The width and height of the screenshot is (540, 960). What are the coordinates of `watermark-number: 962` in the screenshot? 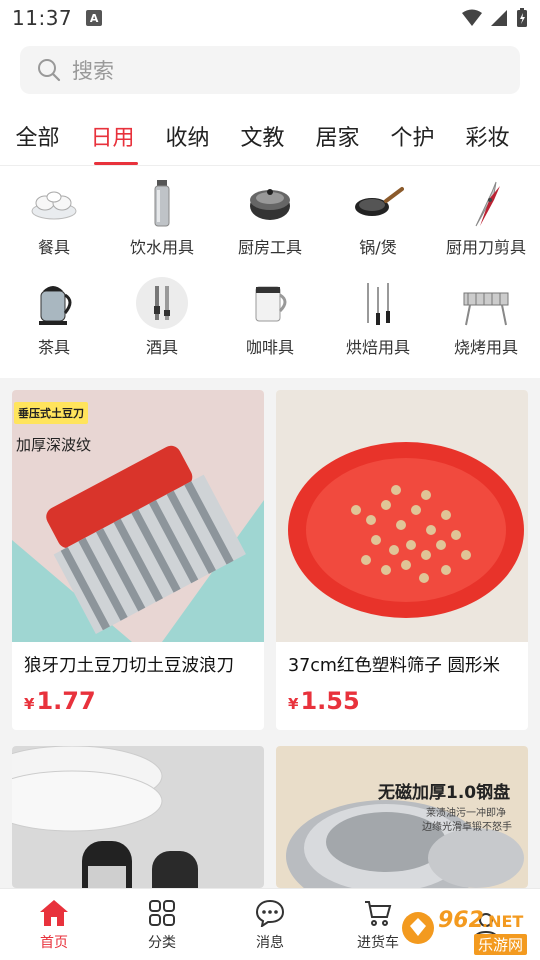 It's located at (461, 920).